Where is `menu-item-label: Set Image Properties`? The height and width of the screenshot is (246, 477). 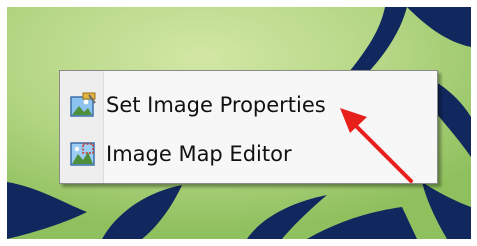
menu-item-label: Set Image Properties is located at coordinates (216, 105).